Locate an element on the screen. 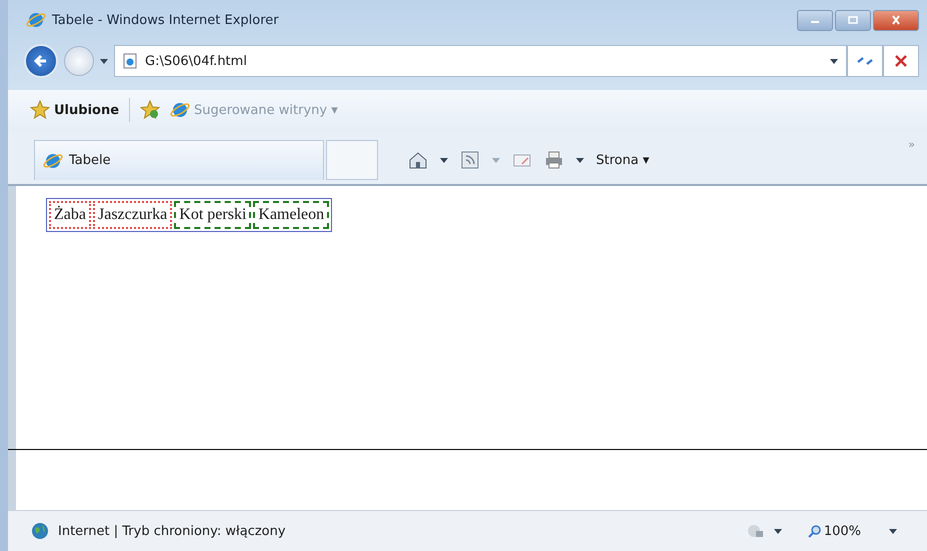 This screenshot has height=551, width=927. home-icon is located at coordinates (418, 160).